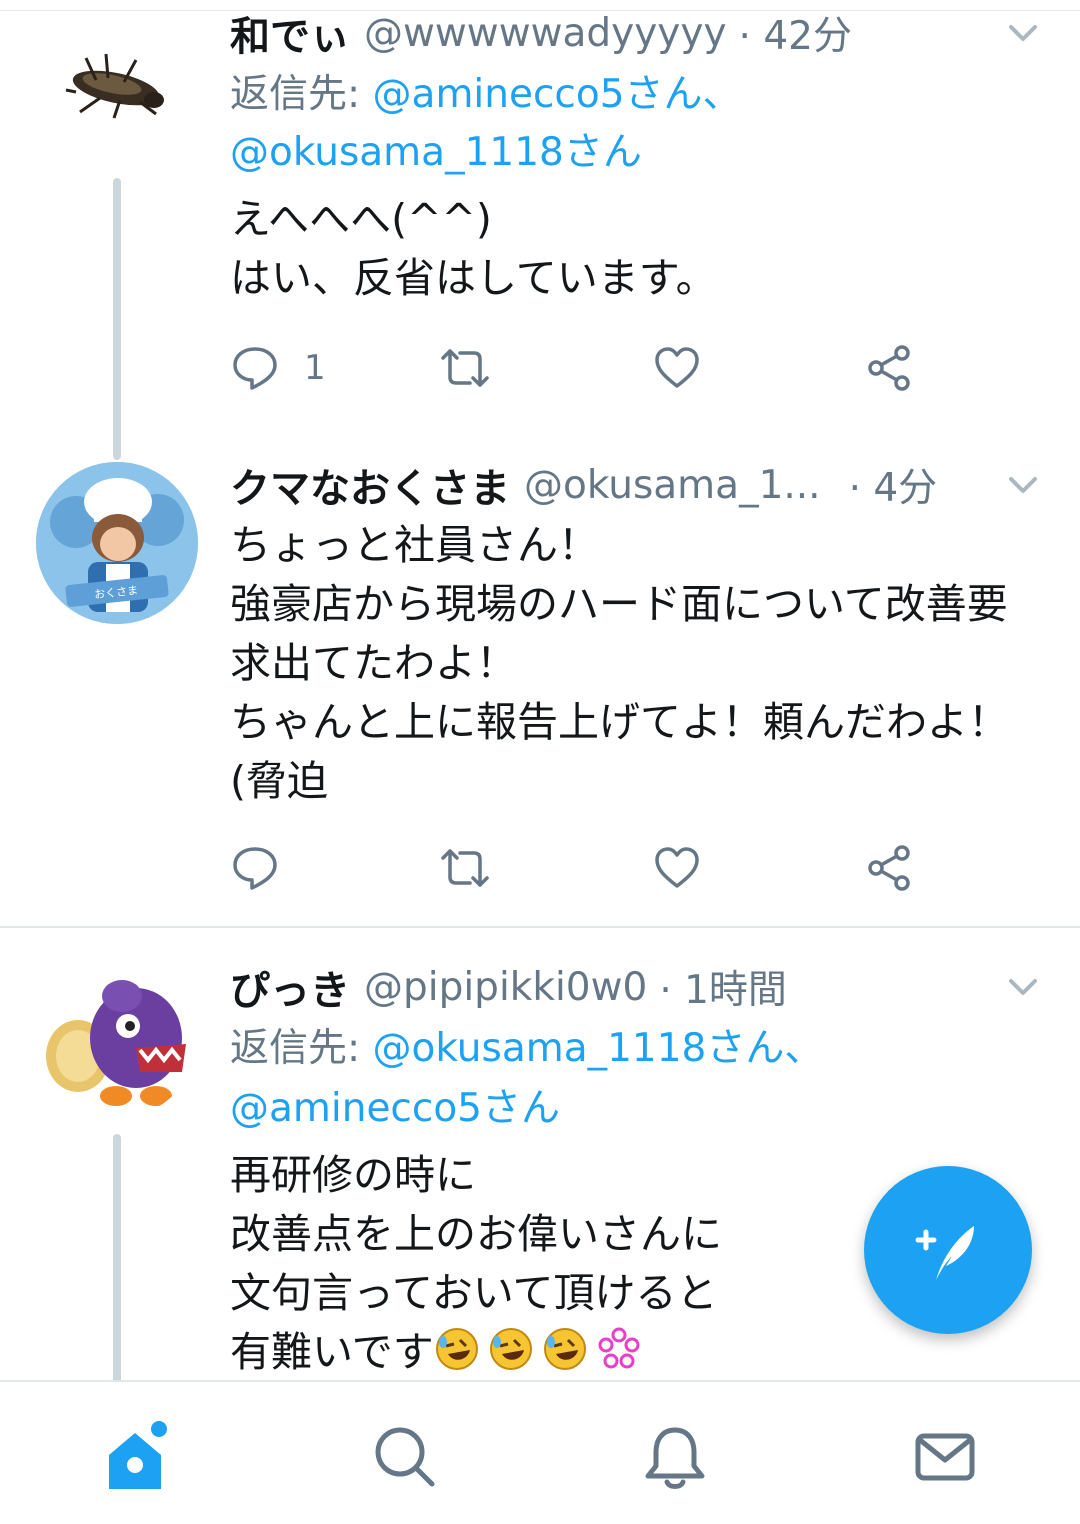  I want to click on compose-tweet-button, so click(948, 1250).